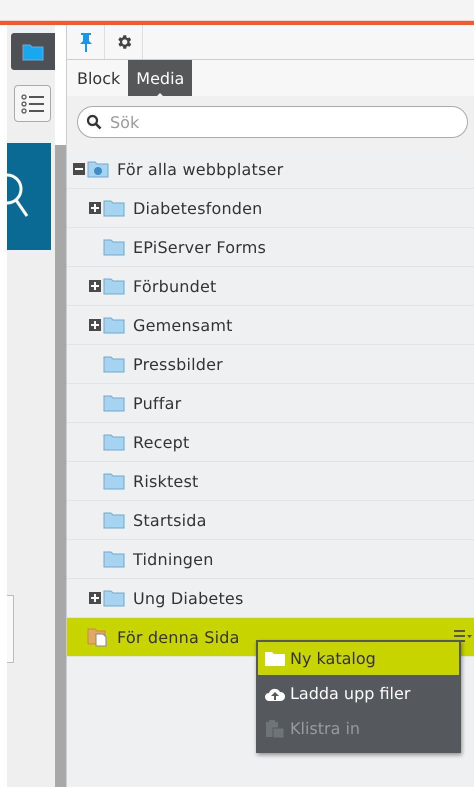 The image size is (474, 787). What do you see at coordinates (98, 78) in the screenshot?
I see `tab: Block` at bounding box center [98, 78].